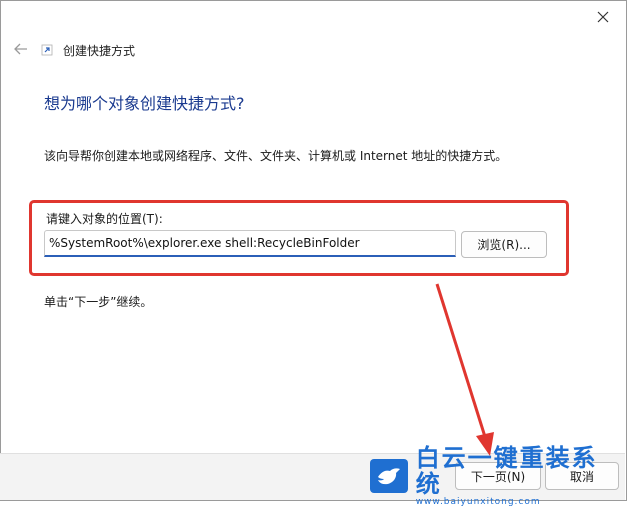  Describe the element at coordinates (478, 501) in the screenshot. I see `watermark-url: www.baiyunxitong.com` at that location.